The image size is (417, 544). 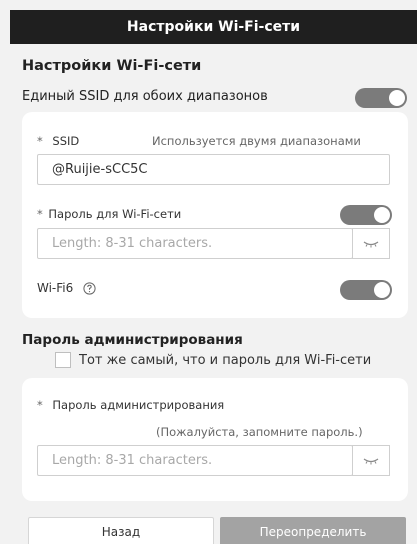 What do you see at coordinates (256, 141) in the screenshot?
I see `ssid-hint: Используется двумя диапазонами` at bounding box center [256, 141].